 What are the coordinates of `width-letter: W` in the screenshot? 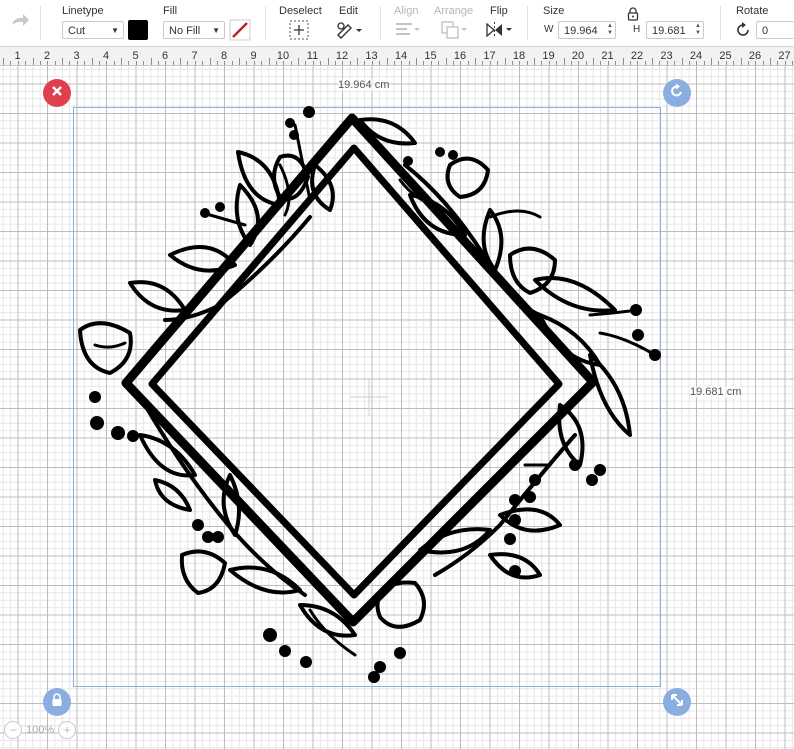 It's located at (549, 29).